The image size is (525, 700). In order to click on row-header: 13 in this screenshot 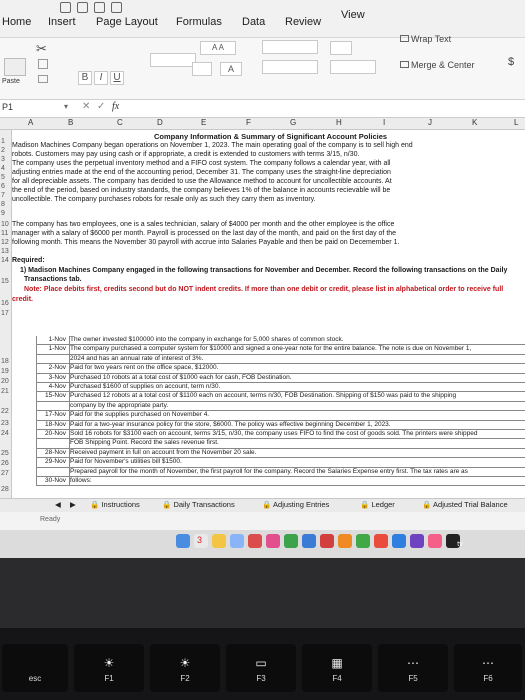, I will do `click(5, 251)`.